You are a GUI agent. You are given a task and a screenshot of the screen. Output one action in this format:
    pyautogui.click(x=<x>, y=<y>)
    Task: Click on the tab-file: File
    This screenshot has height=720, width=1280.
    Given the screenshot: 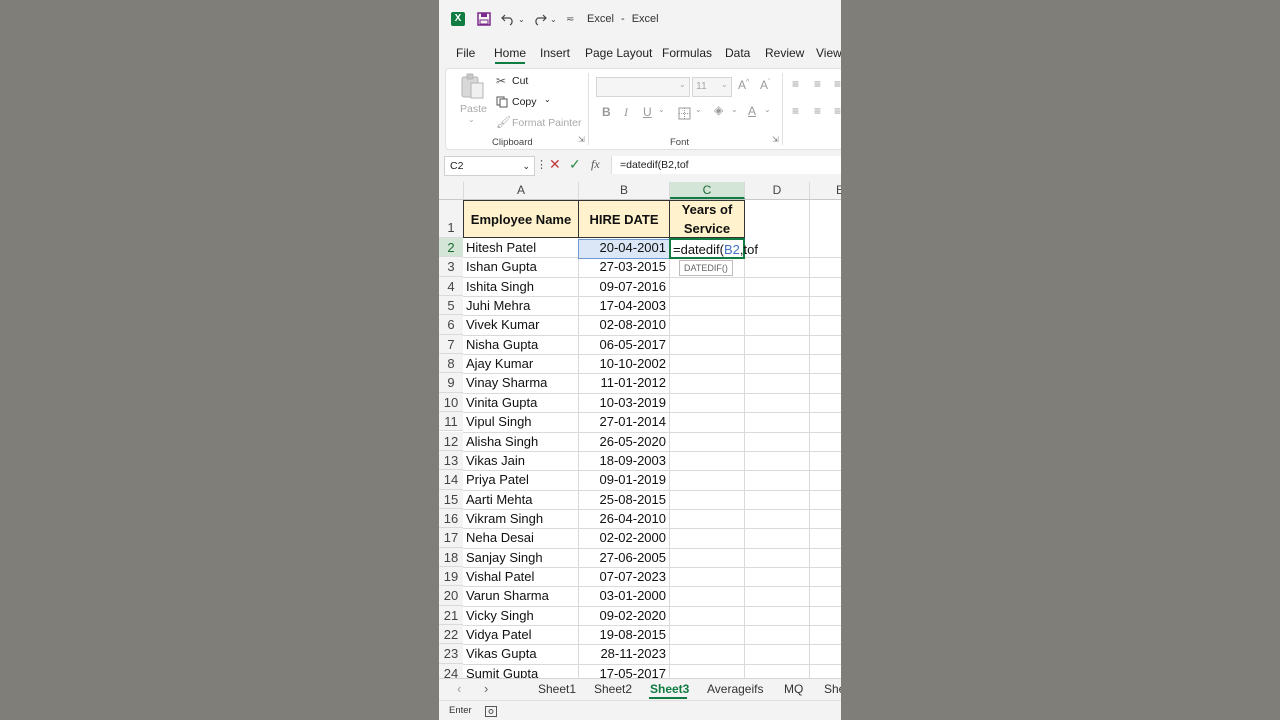 What is the action you would take?
    pyautogui.click(x=465, y=53)
    